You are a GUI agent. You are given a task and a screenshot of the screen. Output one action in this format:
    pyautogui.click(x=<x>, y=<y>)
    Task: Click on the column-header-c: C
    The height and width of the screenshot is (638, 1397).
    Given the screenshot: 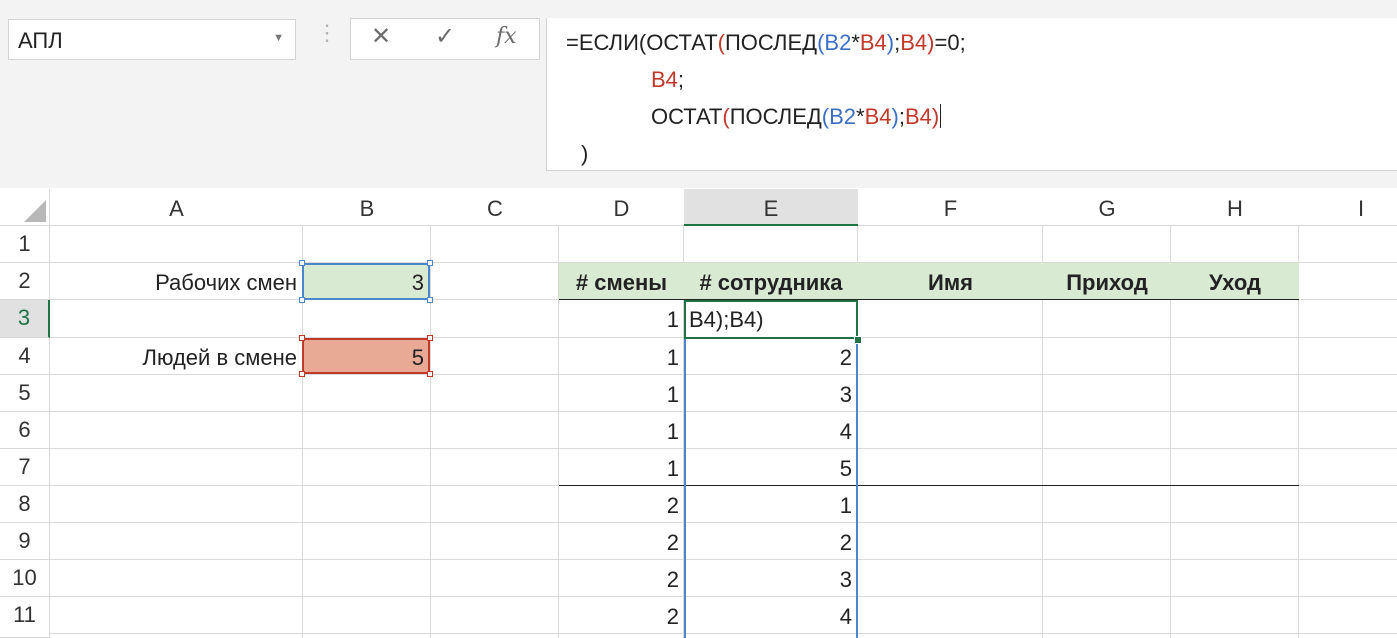 What is the action you would take?
    pyautogui.click(x=495, y=207)
    